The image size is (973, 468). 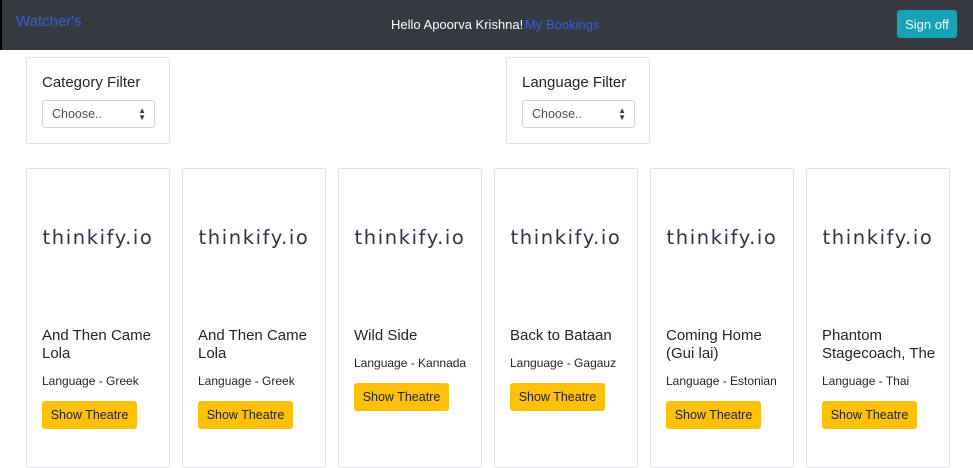 I want to click on language-filter-panel: Language Filter Choose.. ▲ ▼, so click(x=578, y=100).